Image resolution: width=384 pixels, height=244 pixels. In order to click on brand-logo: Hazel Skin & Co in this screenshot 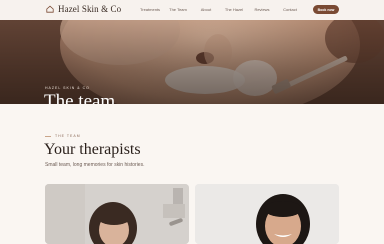, I will do `click(83, 9)`.